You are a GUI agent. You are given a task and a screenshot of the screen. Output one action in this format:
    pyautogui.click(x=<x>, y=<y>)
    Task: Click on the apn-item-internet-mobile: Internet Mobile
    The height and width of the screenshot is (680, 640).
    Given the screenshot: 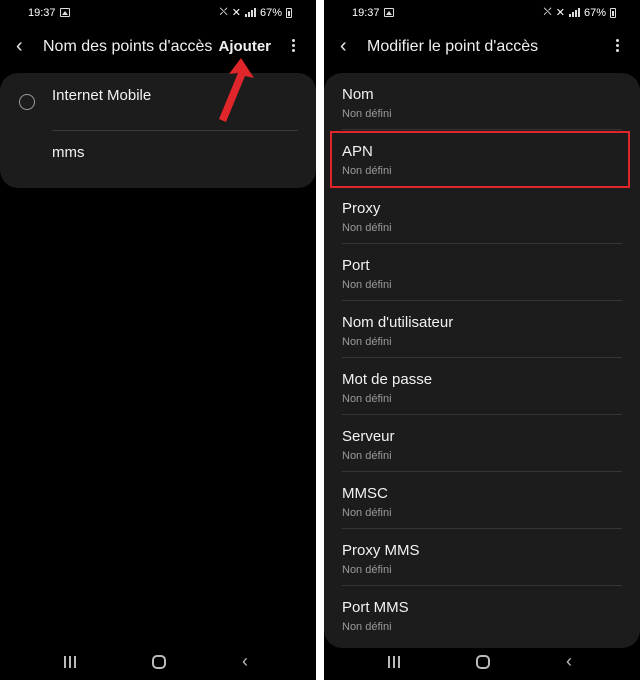 What is the action you would take?
    pyautogui.click(x=158, y=101)
    